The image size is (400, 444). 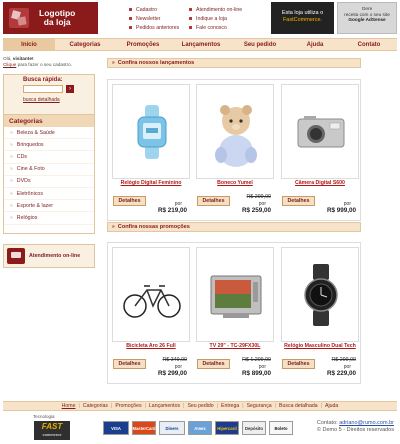 What do you see at coordinates (49, 157) in the screenshot?
I see `category-item: » CDs` at bounding box center [49, 157].